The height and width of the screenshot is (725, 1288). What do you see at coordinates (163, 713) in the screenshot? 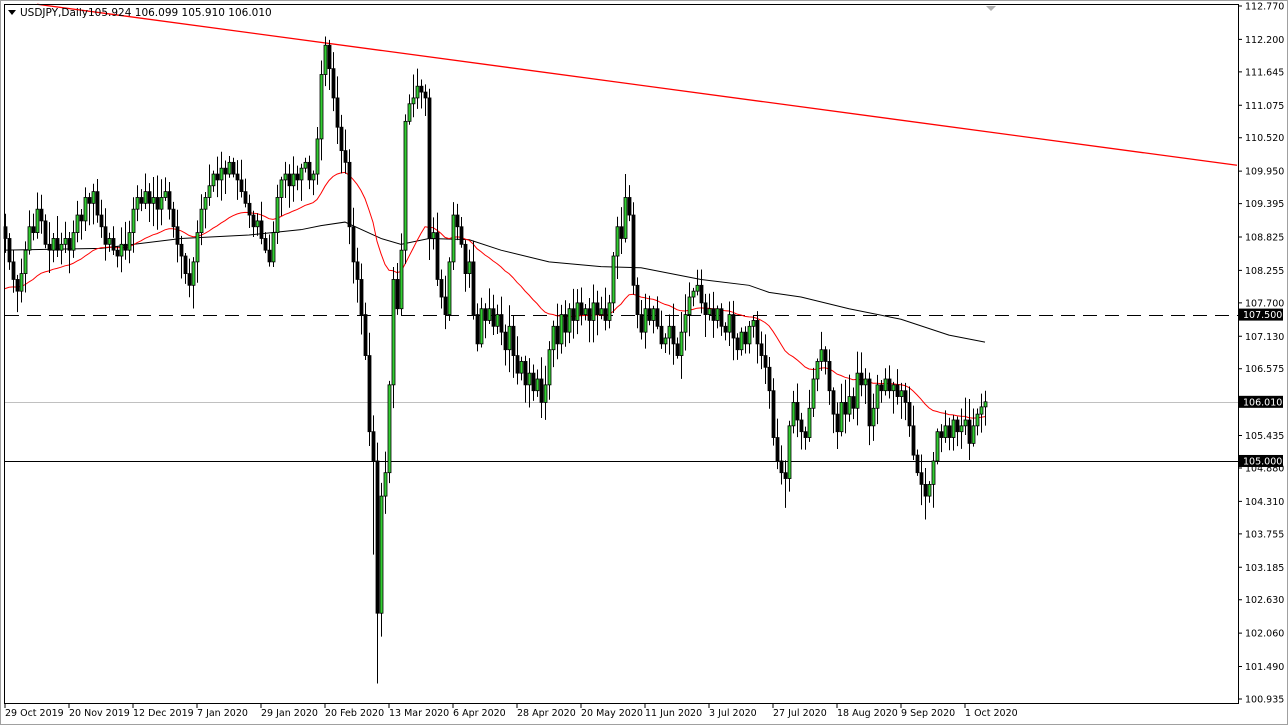
I see `date-tick-label: 12 Dec 2019` at bounding box center [163, 713].